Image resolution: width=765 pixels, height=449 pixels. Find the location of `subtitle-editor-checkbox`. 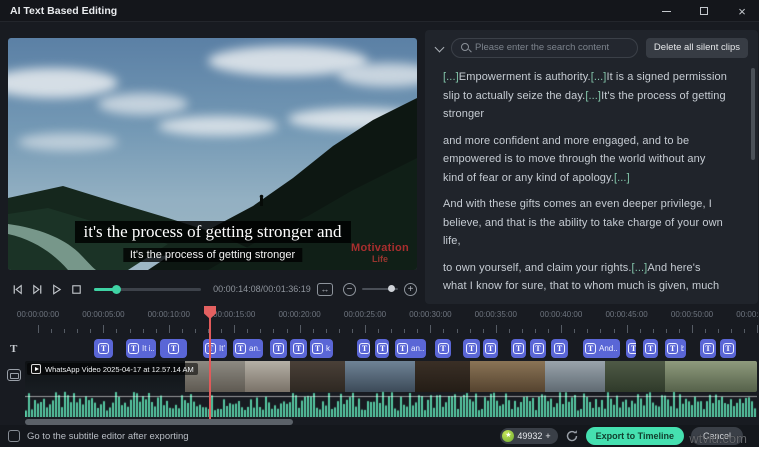

subtitle-editor-checkbox is located at coordinates (14, 436).